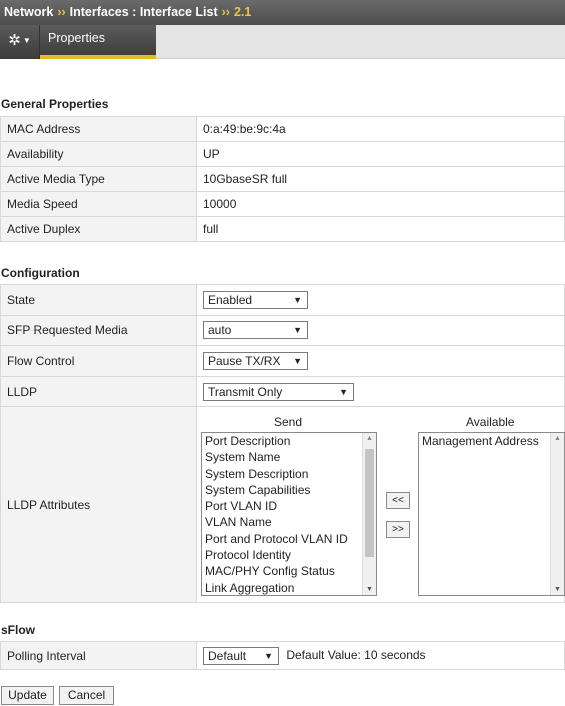 The image size is (565, 706). Describe the element at coordinates (98, 655) in the screenshot. I see `polling-interval-label: Polling Interval` at that location.